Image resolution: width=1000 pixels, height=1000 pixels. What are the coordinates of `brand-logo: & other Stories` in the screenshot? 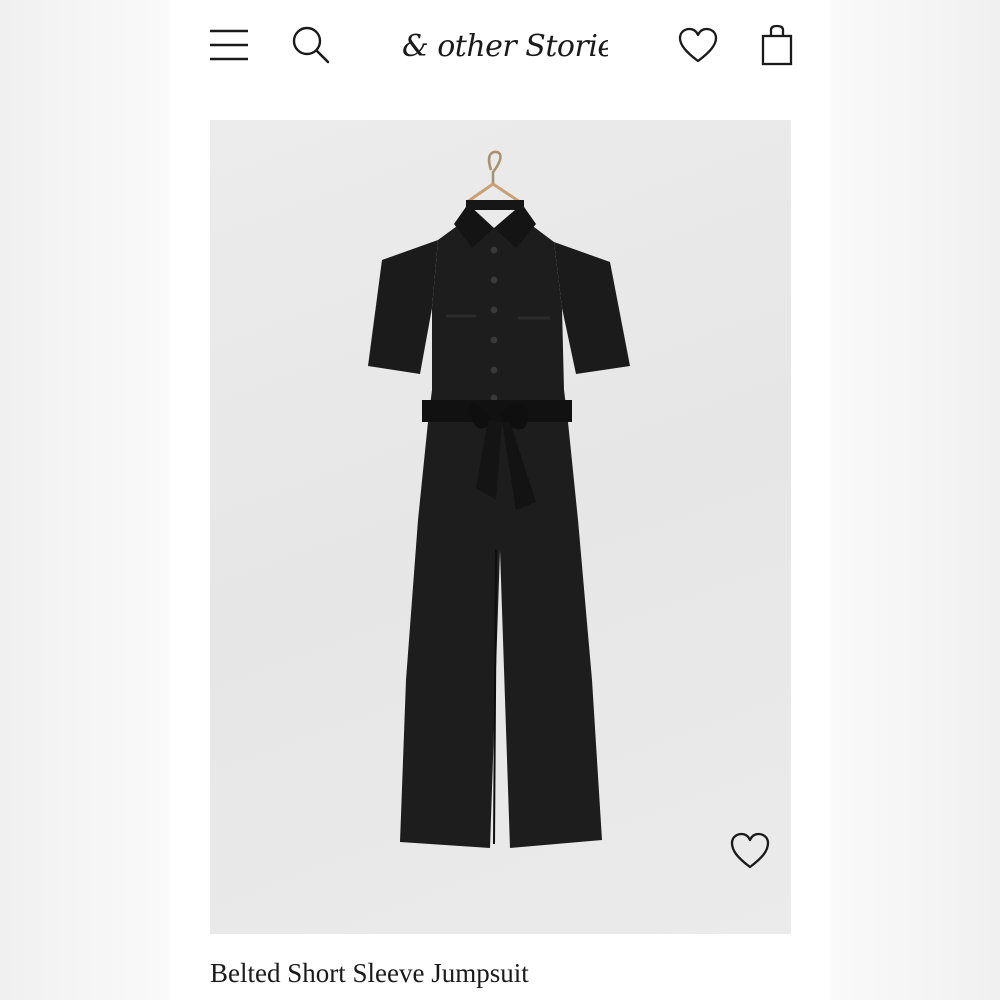 It's located at (514, 45).